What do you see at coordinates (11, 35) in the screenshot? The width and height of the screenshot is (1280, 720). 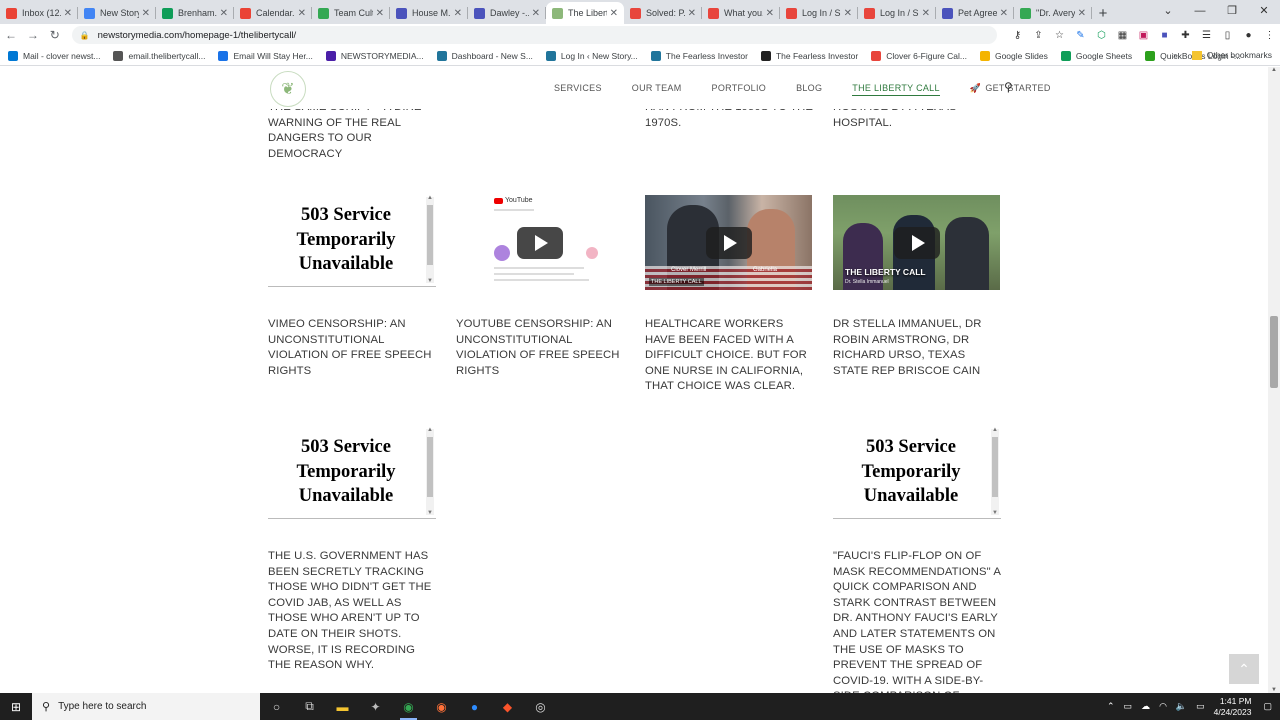 I see `back-icon: ←` at bounding box center [11, 35].